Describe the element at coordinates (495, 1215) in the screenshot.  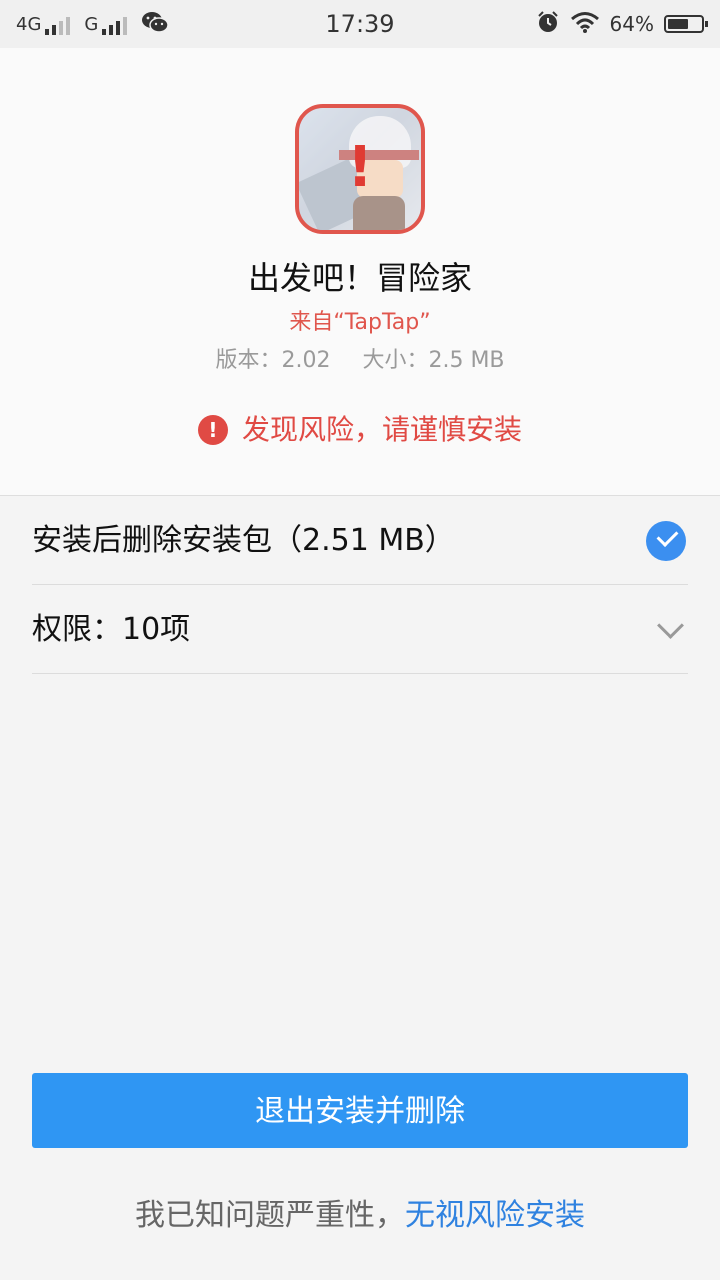
I see `ignore-risk-install-link: 无视风险安装` at that location.